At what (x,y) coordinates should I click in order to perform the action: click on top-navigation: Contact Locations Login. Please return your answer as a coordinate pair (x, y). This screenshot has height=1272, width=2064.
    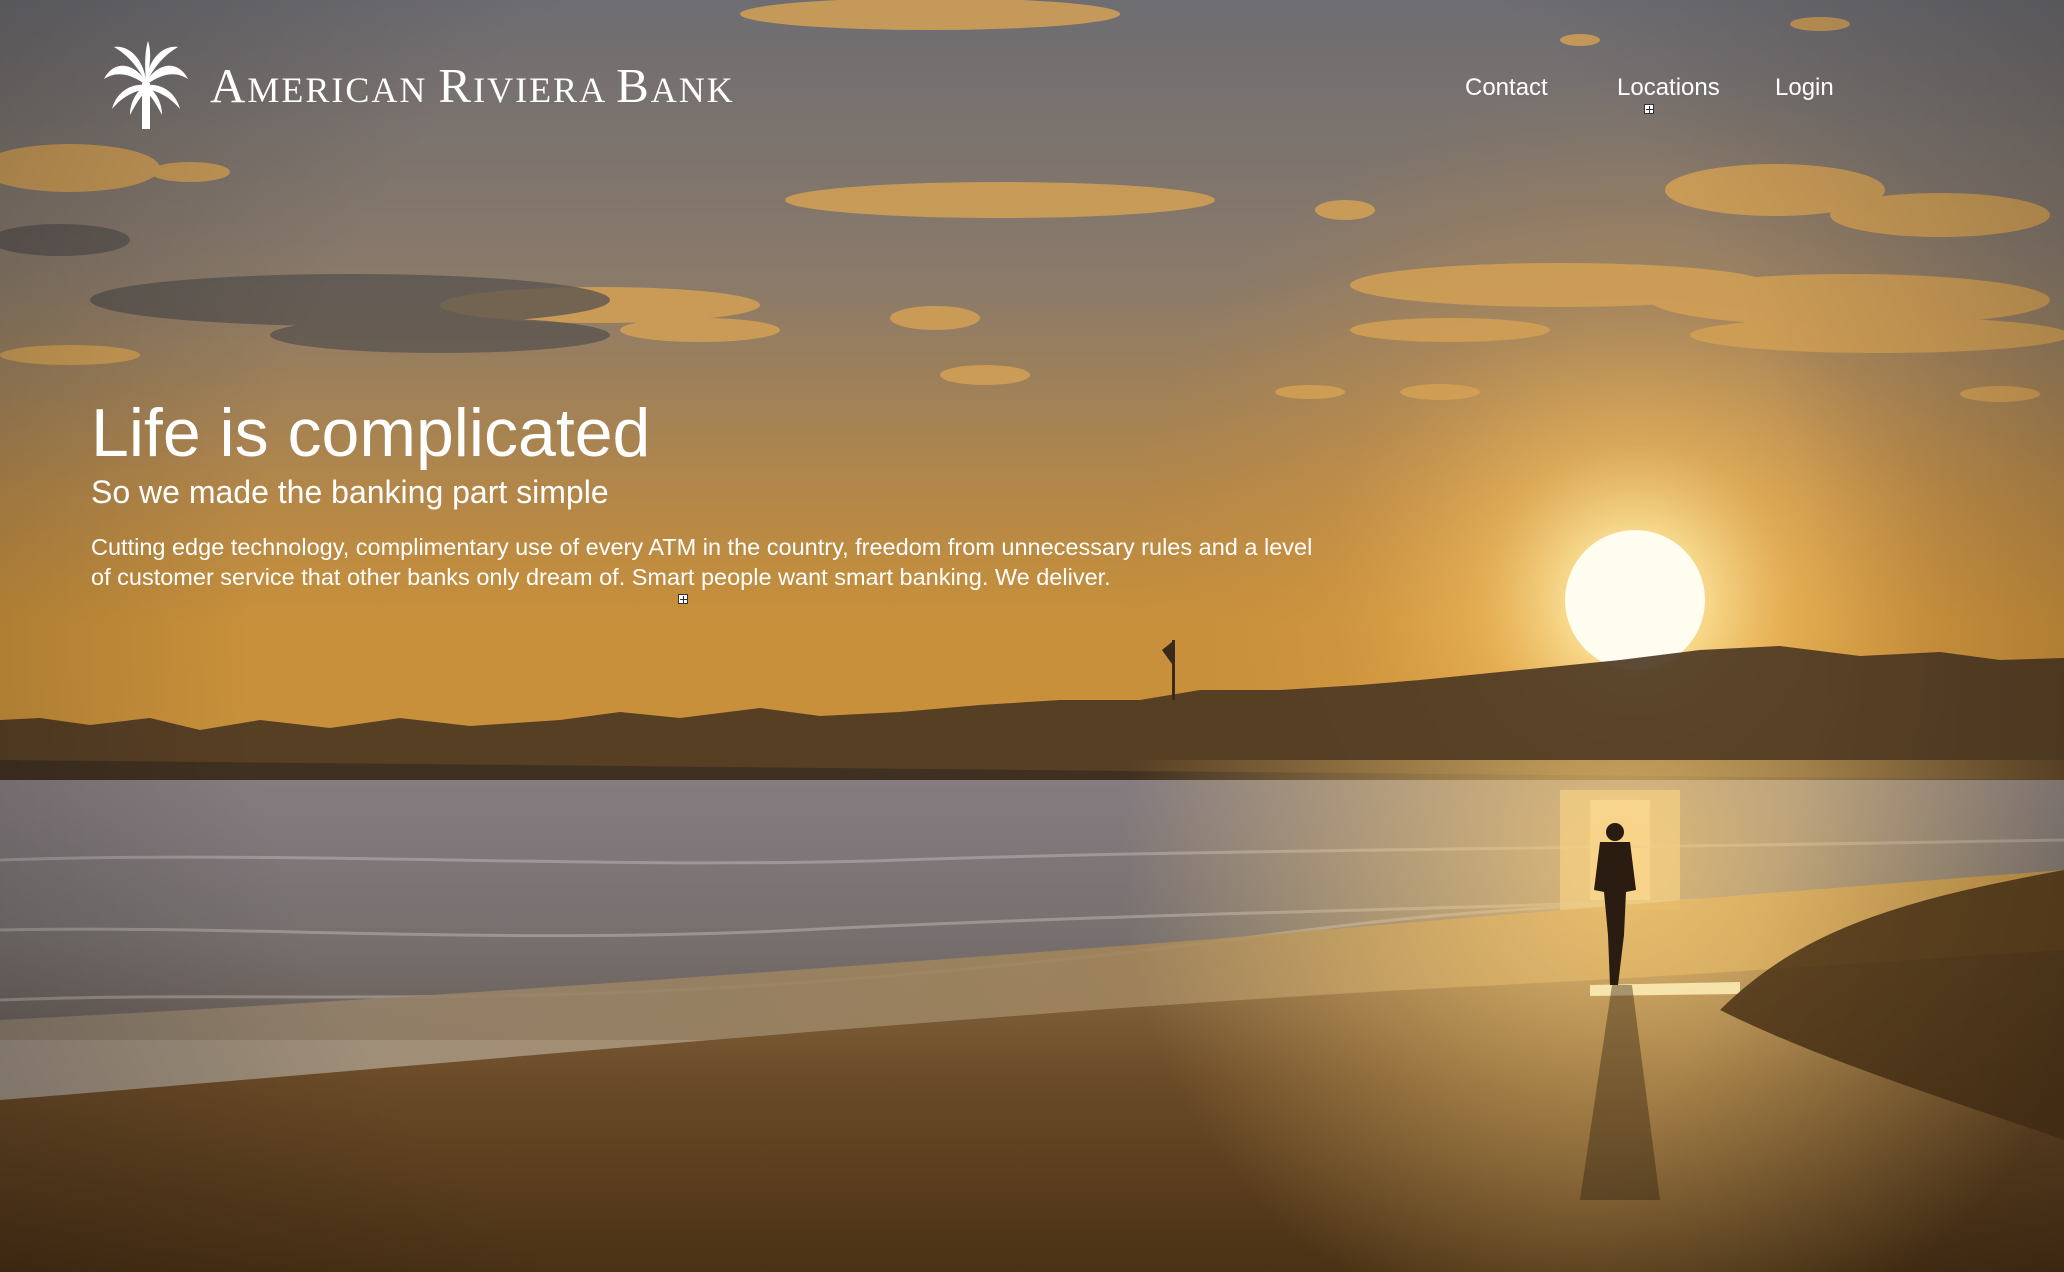
    Looking at the image, I should click on (1032, 90).